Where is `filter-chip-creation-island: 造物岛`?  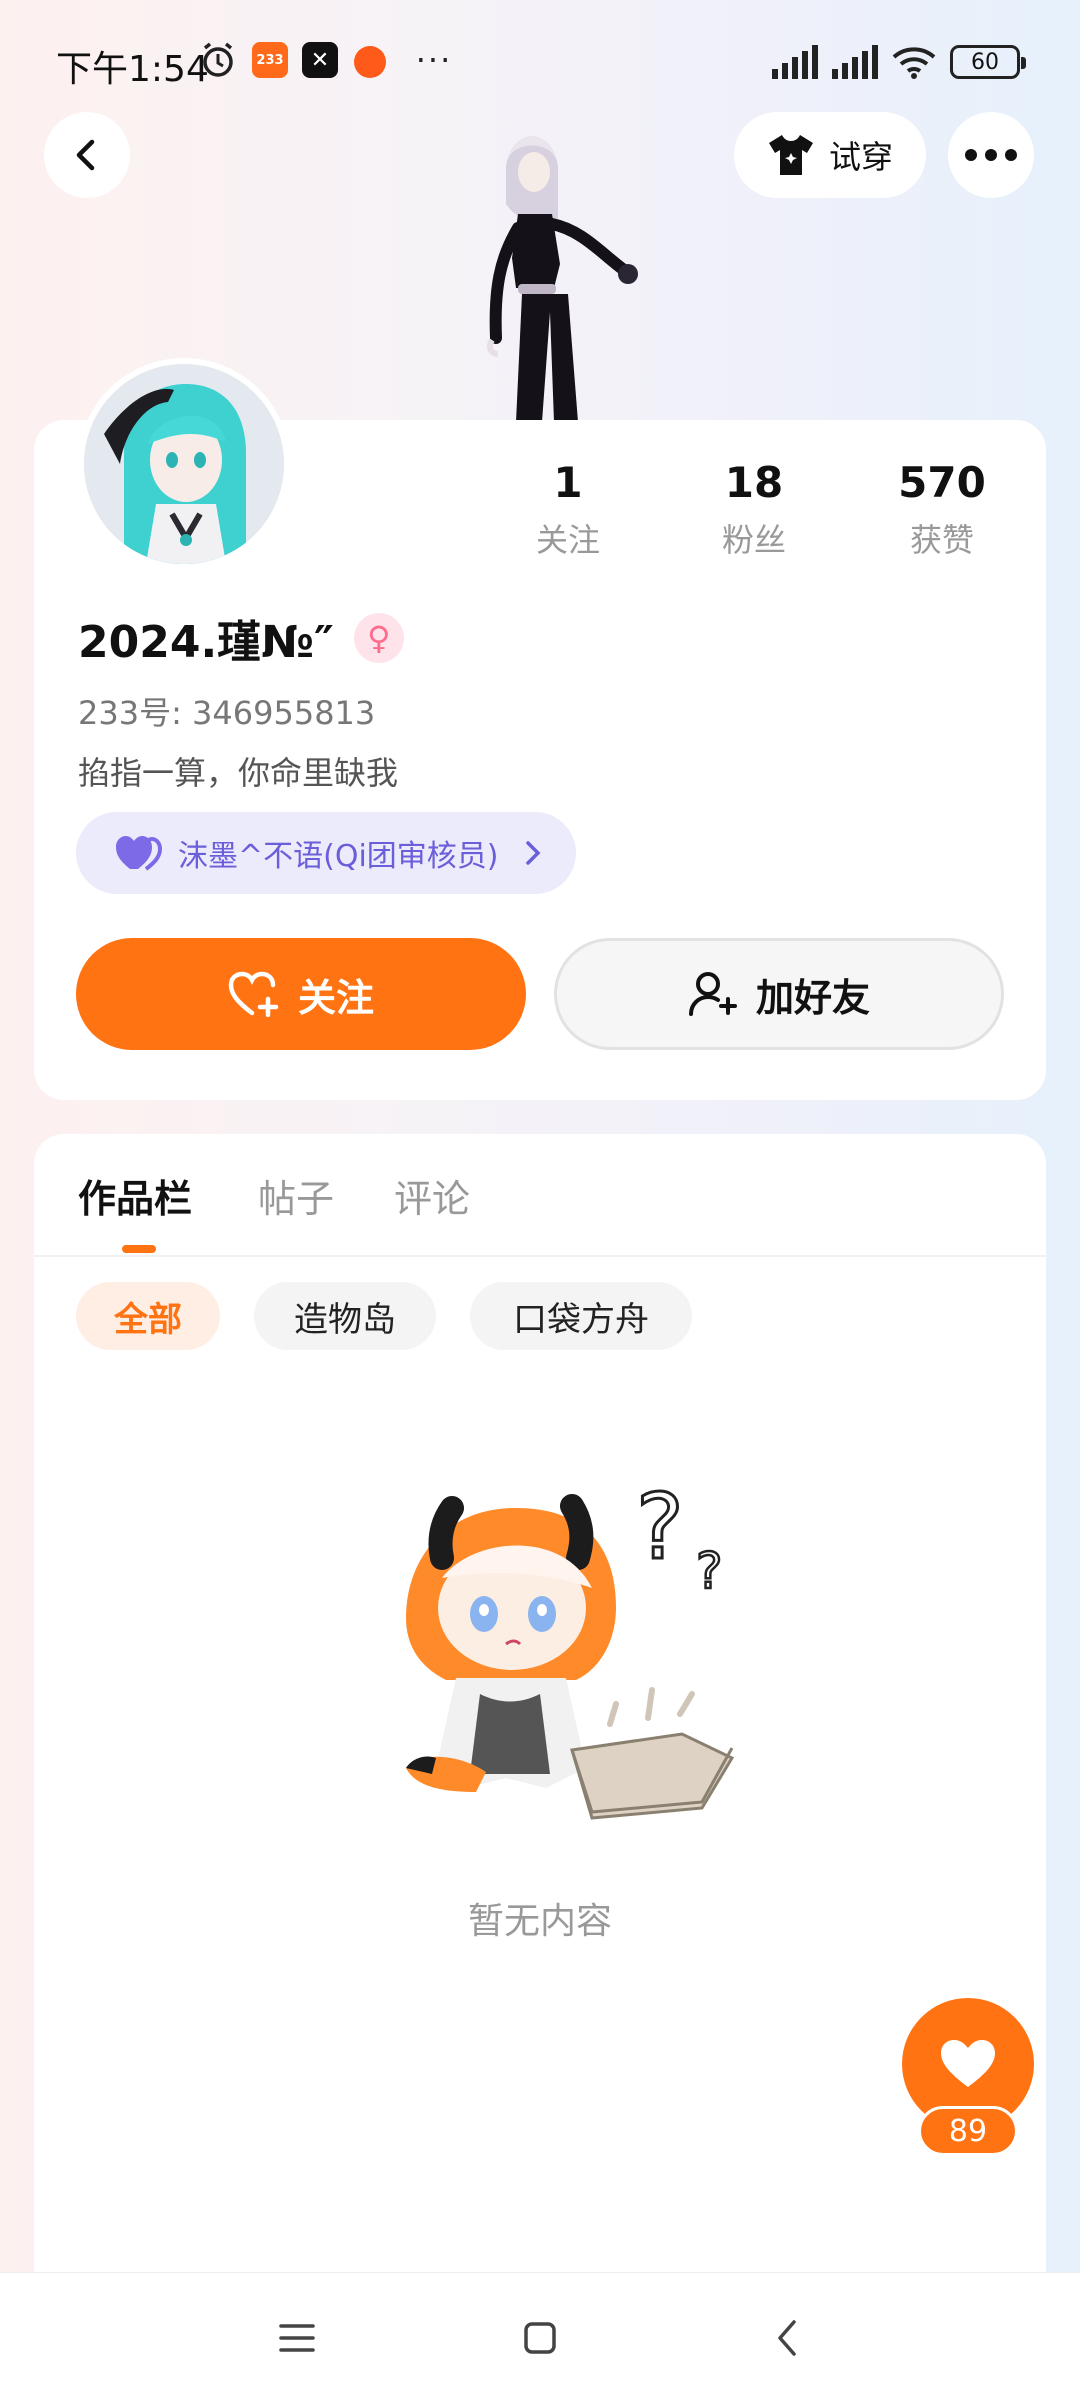 filter-chip-creation-island: 造物岛 is located at coordinates (345, 1316).